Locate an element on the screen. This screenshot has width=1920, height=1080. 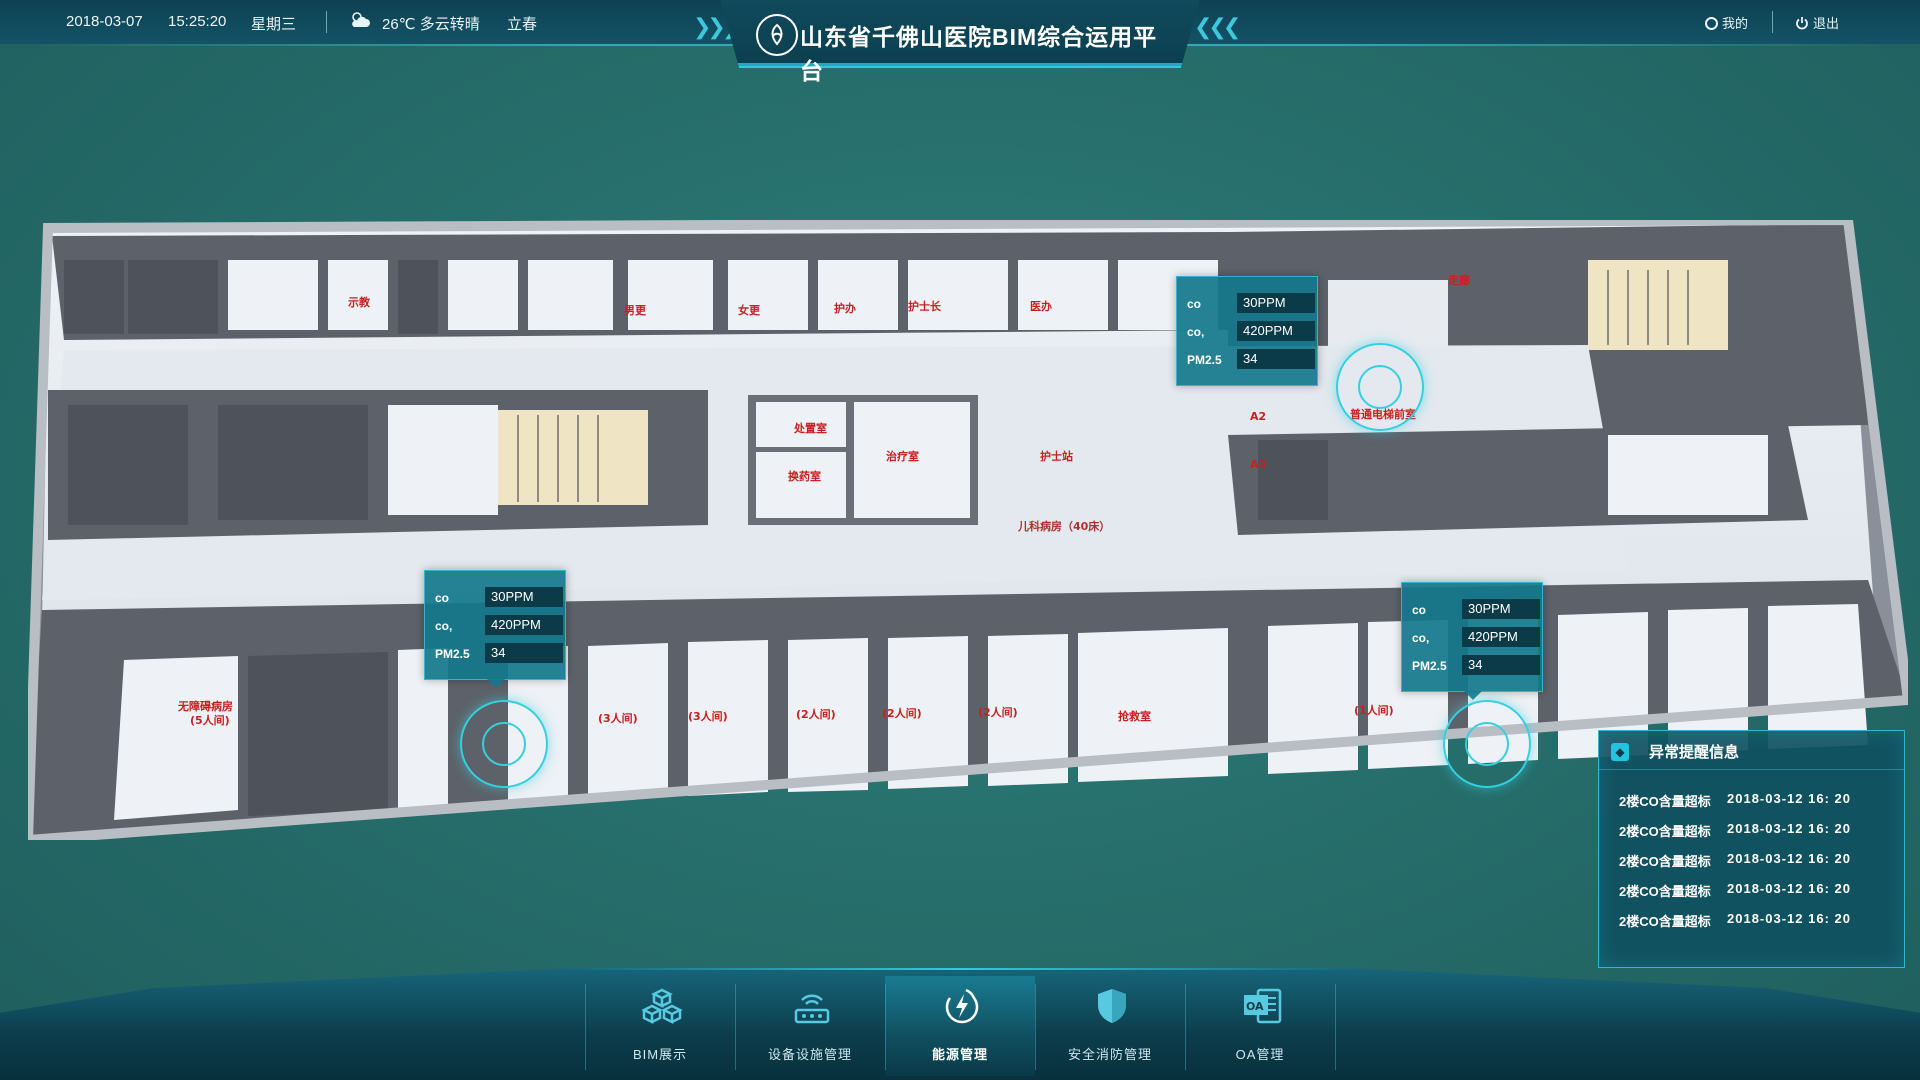
oa-icon: OA is located at coordinates (1261, 1006).